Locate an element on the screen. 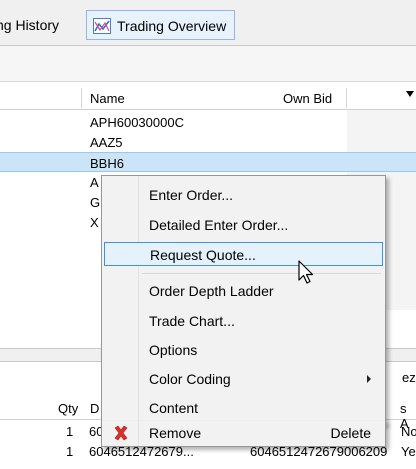  table-row-selected: BBH6 is located at coordinates (208, 162).